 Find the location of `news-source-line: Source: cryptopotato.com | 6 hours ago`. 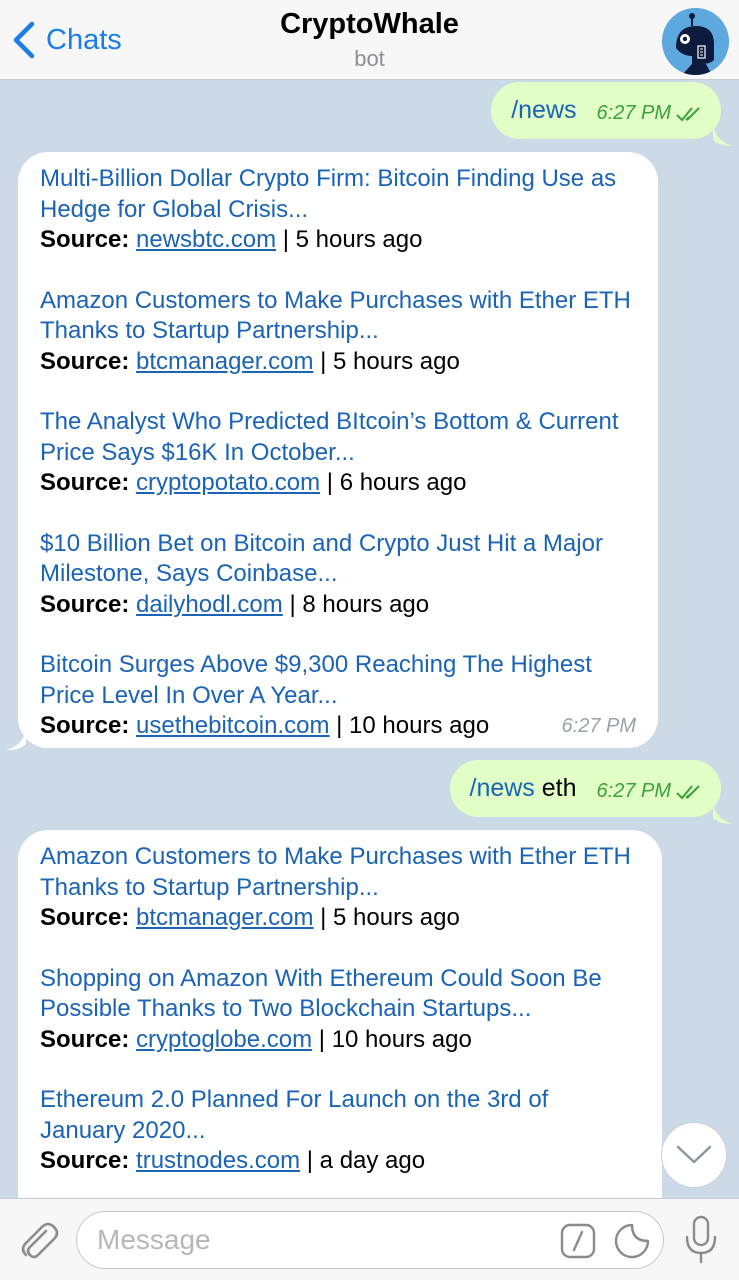

news-source-line: Source: cryptopotato.com | 6 hours ago is located at coordinates (338, 483).